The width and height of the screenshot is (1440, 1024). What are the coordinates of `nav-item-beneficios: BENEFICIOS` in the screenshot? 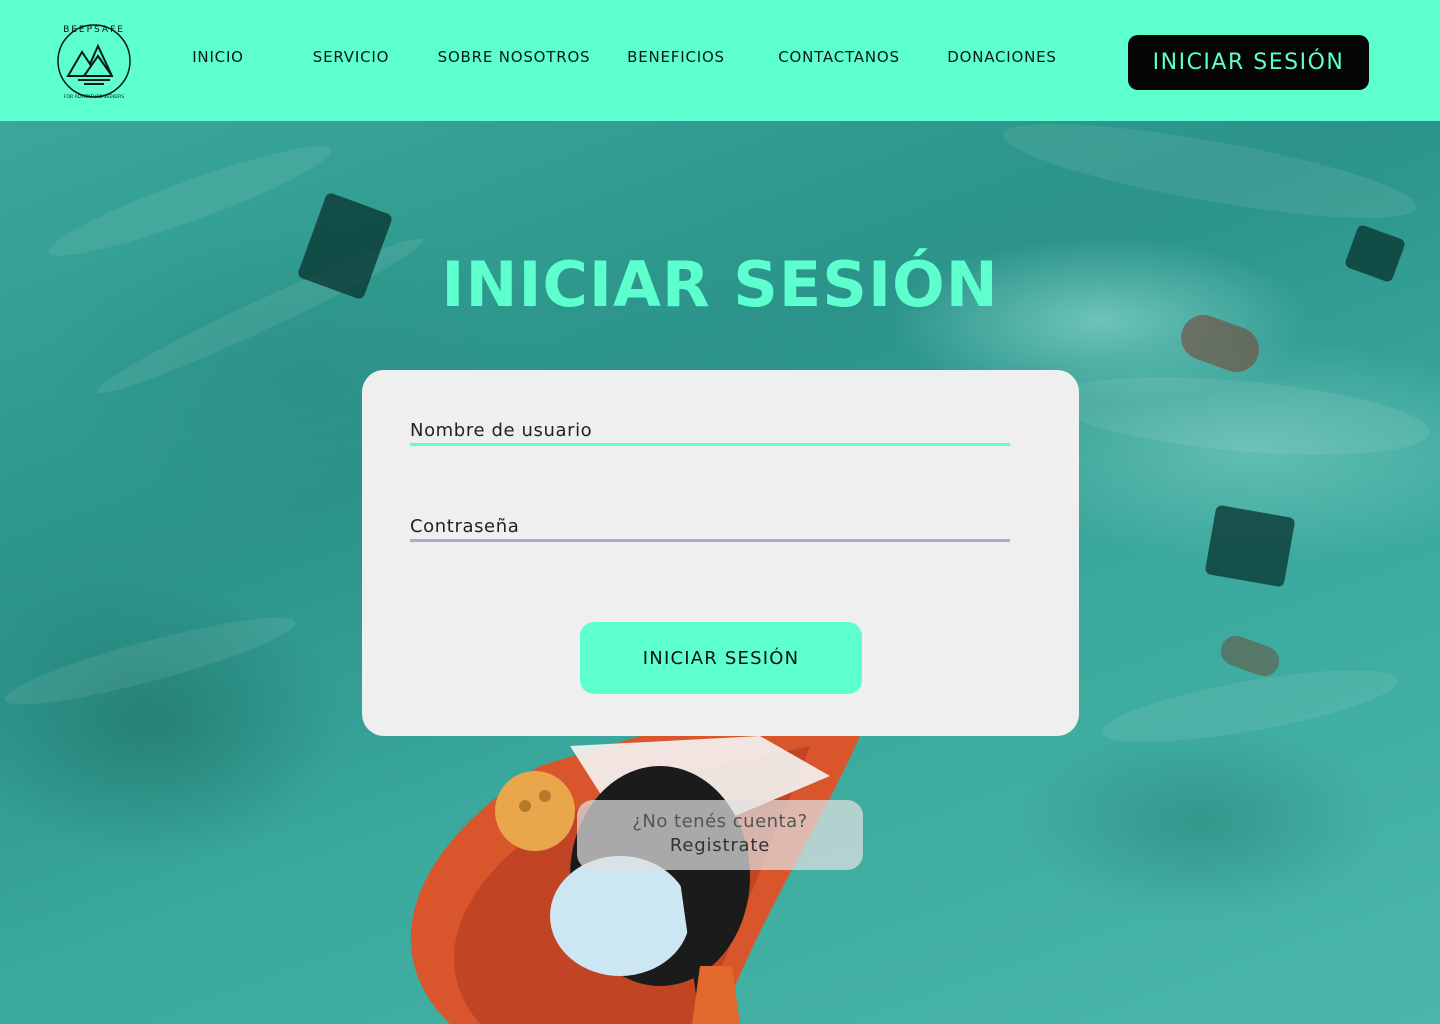 It's located at (676, 57).